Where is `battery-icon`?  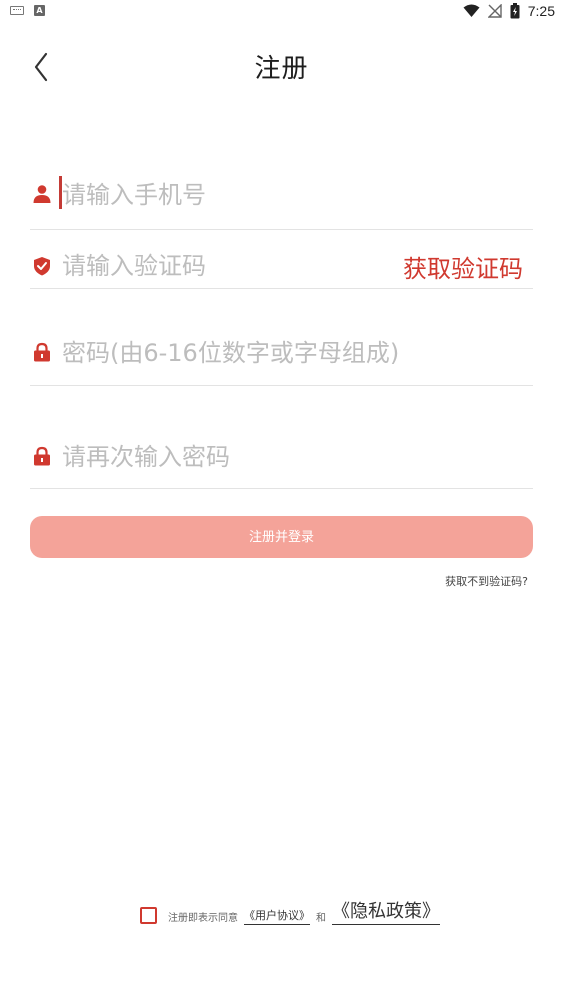 battery-icon is located at coordinates (515, 11).